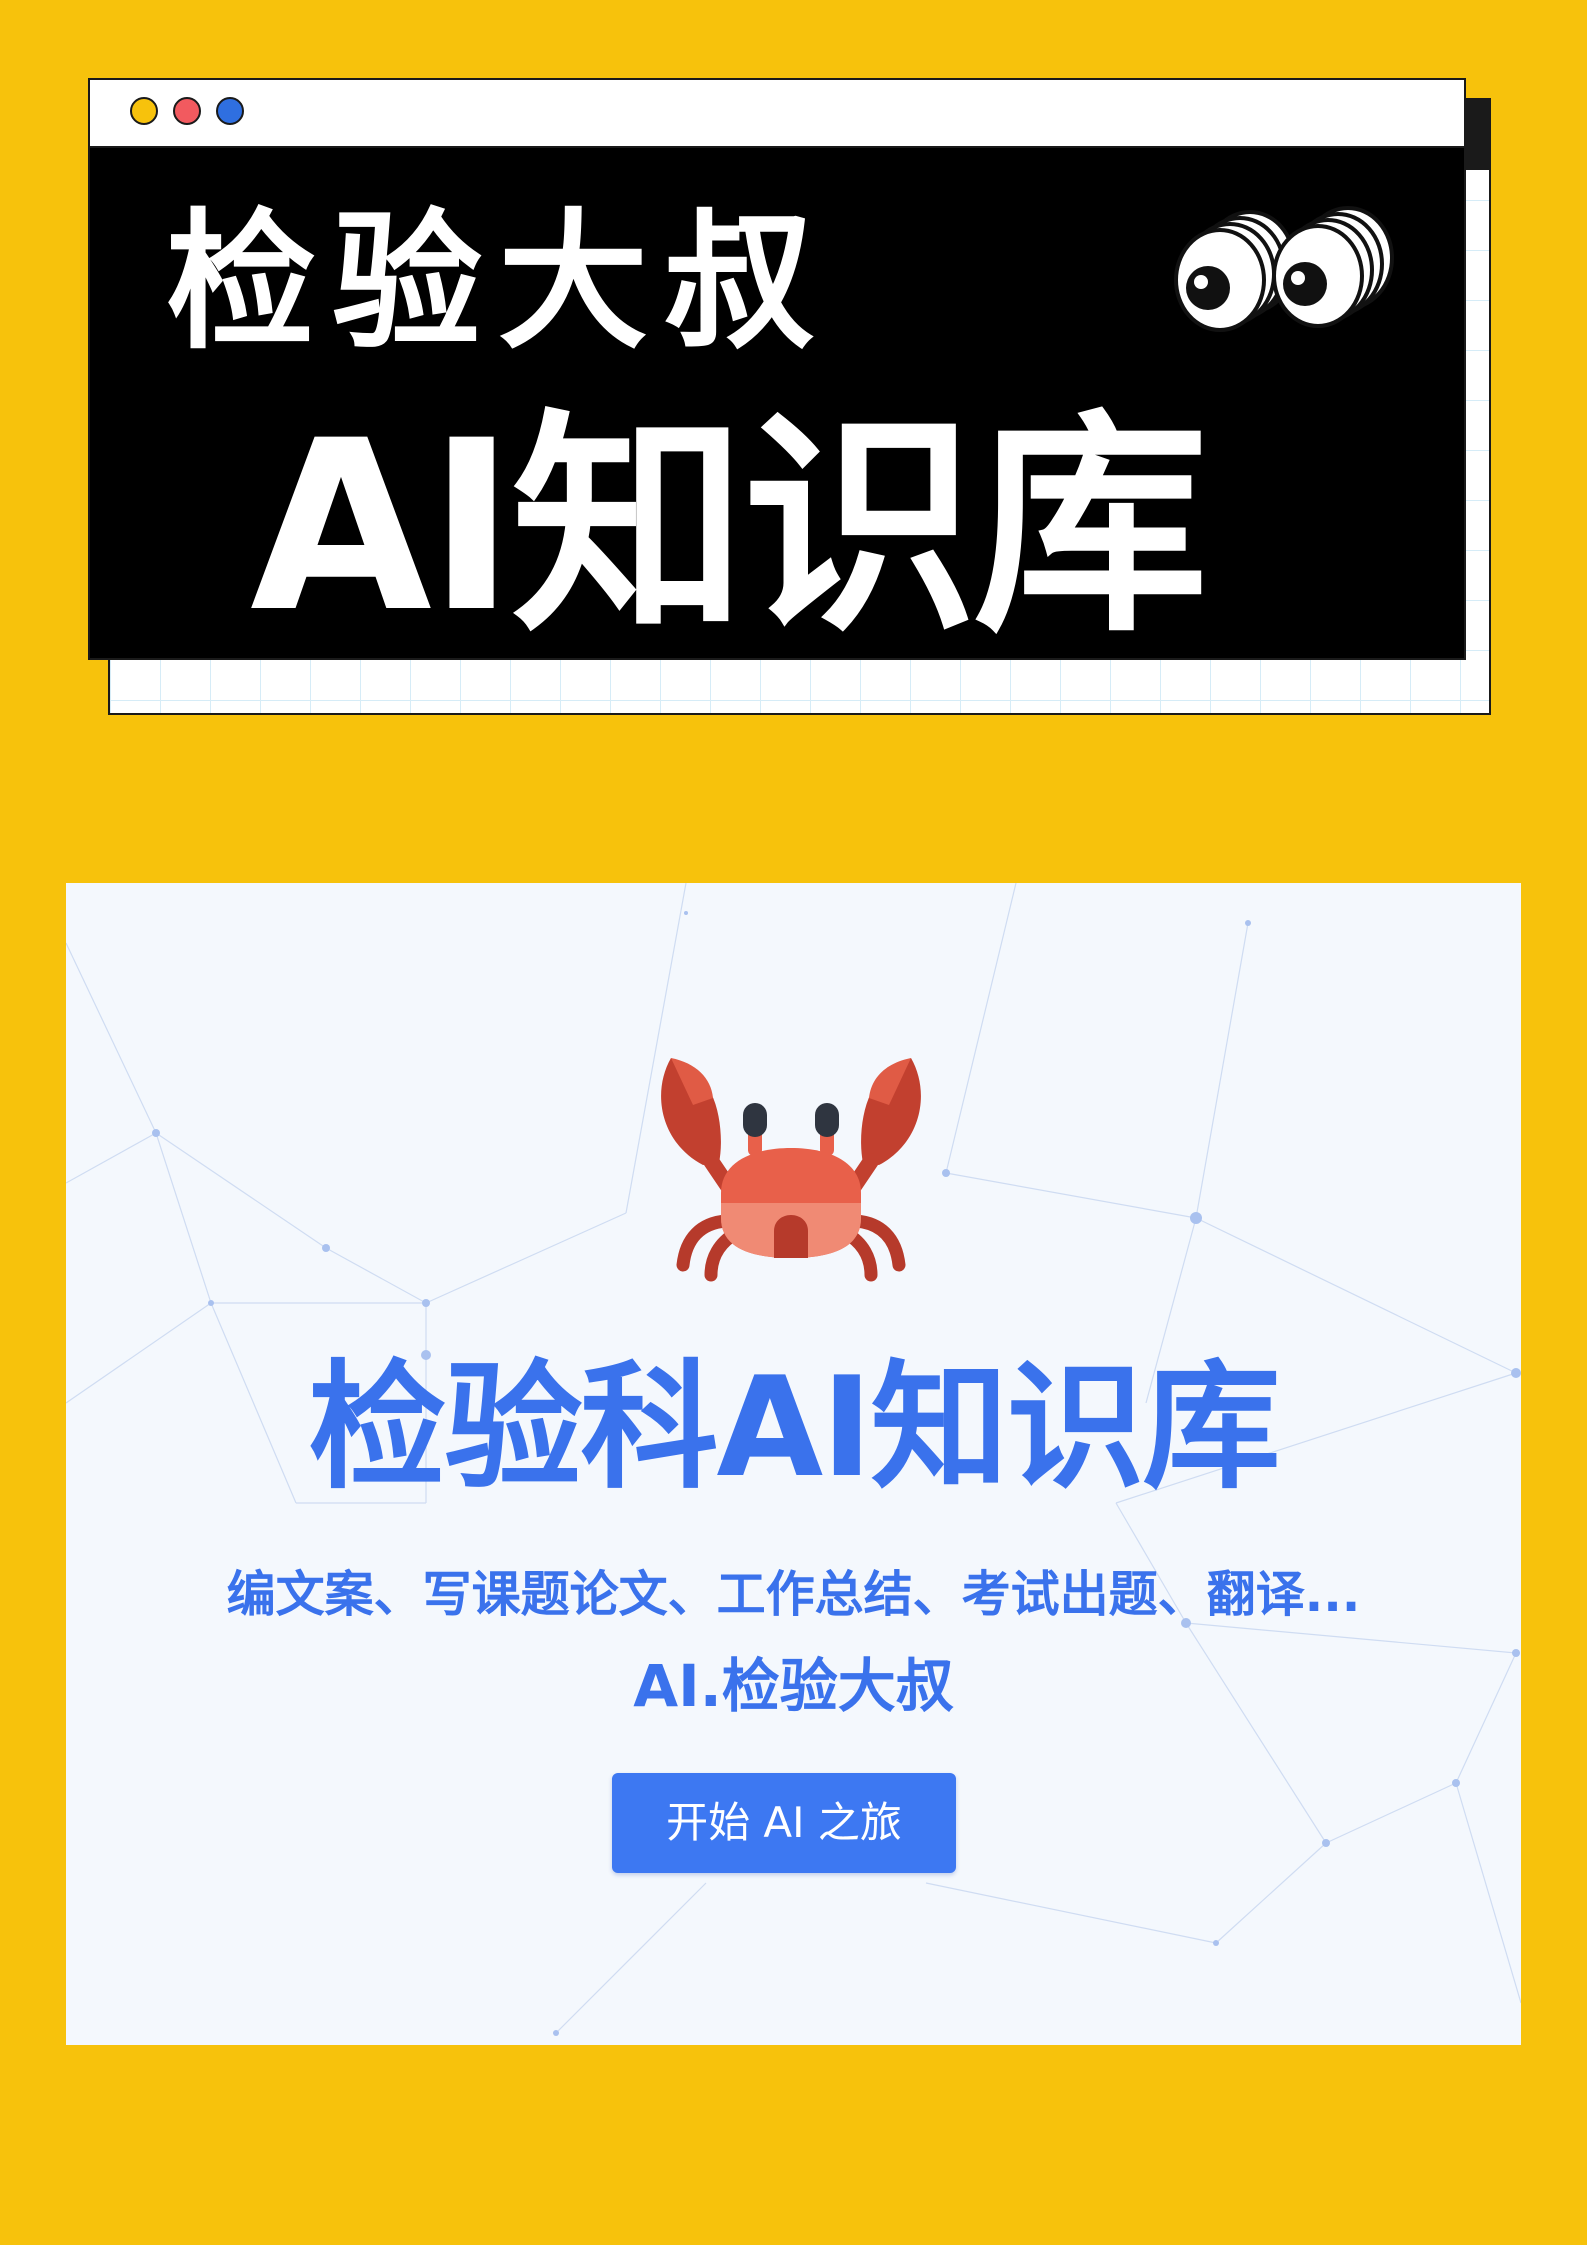 The height and width of the screenshot is (2245, 1587). Describe the element at coordinates (784, 1823) in the screenshot. I see `start-ai-journey-button: 开始 AI 之旅` at that location.